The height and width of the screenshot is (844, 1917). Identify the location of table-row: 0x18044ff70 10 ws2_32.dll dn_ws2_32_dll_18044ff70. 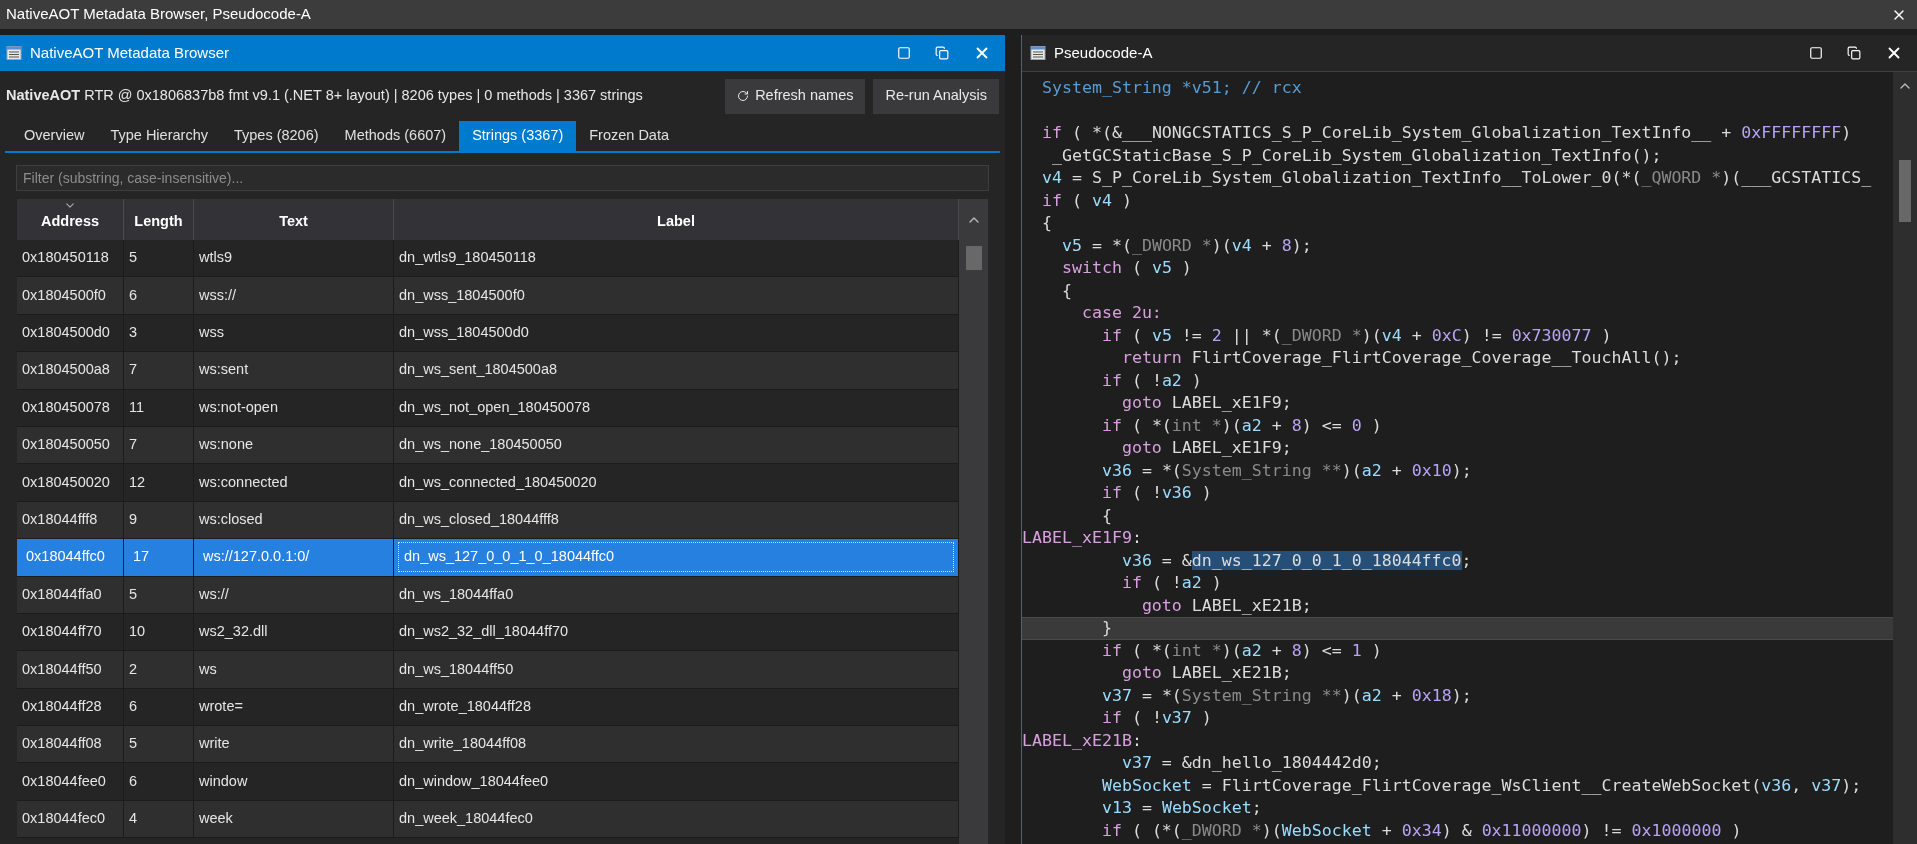
(488, 632).